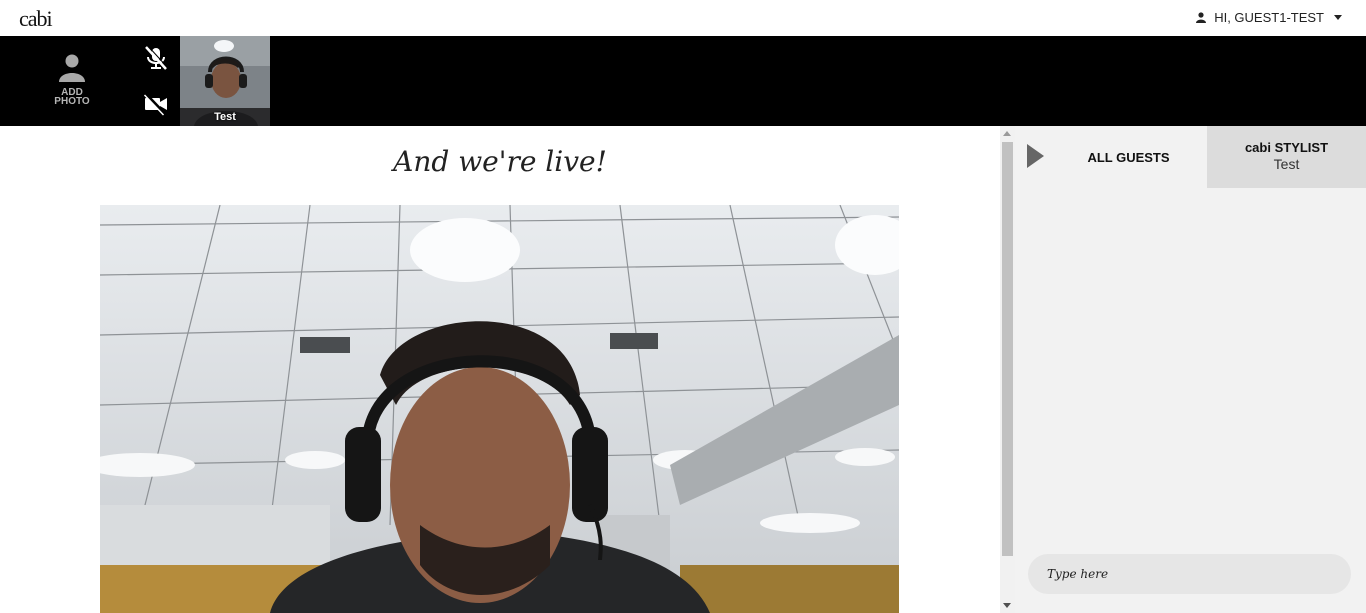 This screenshot has height=613, width=1366. What do you see at coordinates (1007, 133) in the screenshot?
I see `scroll-up-icon` at bounding box center [1007, 133].